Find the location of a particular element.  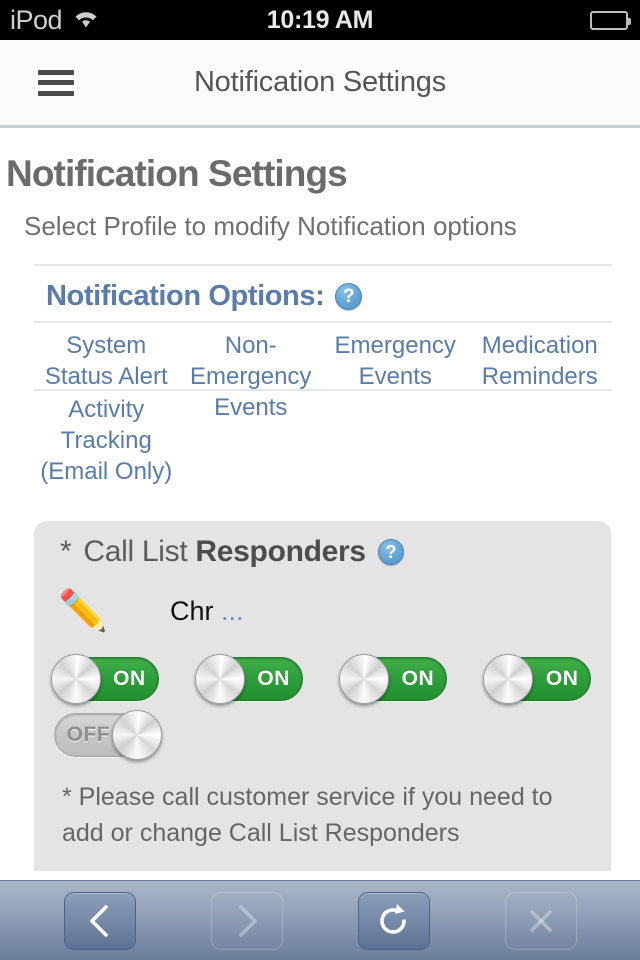

status-bar-left: iPod is located at coordinates (100, 19).